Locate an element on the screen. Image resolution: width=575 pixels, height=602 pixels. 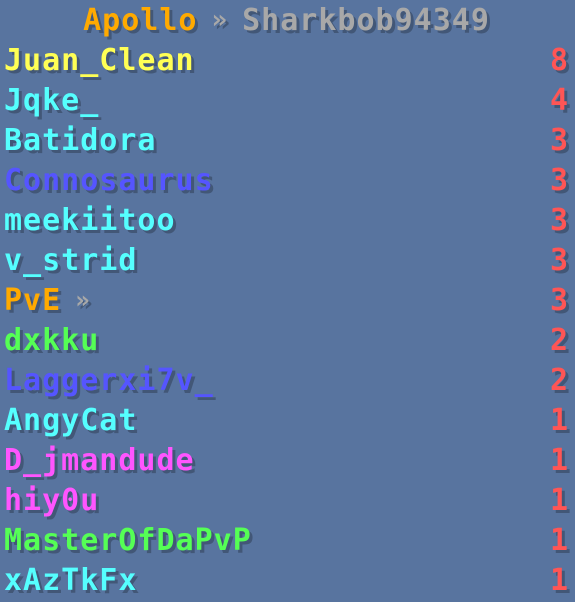
player-name: Laggerxi7v_ is located at coordinates (109, 380).